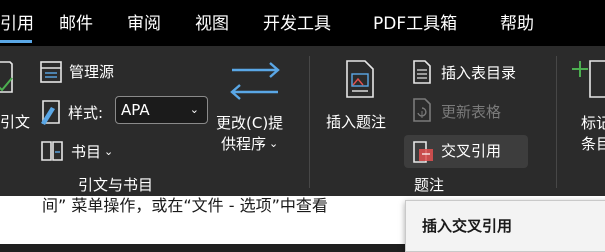  I want to click on citation-style-value: APA, so click(135, 110).